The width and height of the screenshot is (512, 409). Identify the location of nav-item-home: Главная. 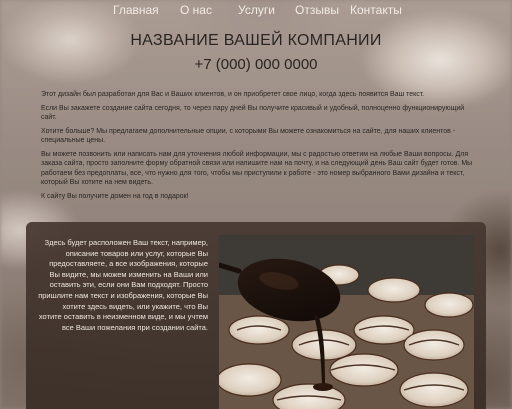
(136, 10).